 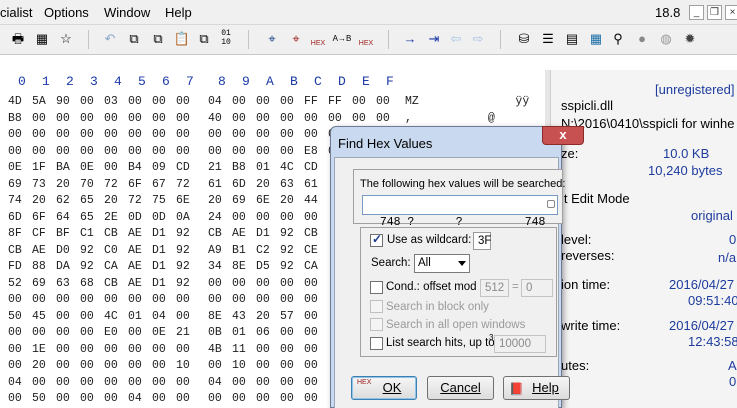 I want to click on hex-byte: D5, so click(x=263, y=266).